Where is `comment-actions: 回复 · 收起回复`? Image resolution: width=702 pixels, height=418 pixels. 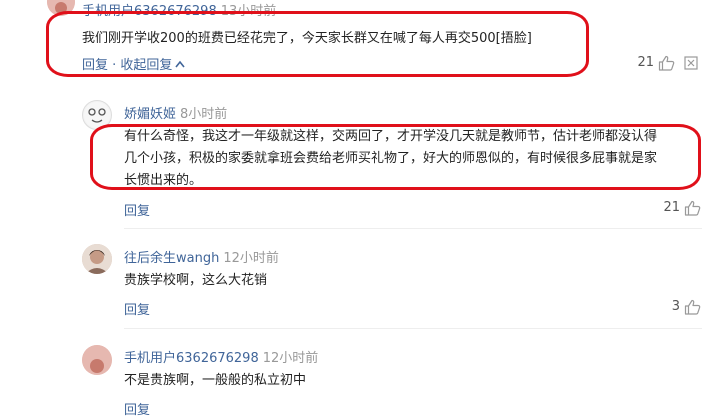 comment-actions: 回复 · 收起回复 is located at coordinates (134, 63).